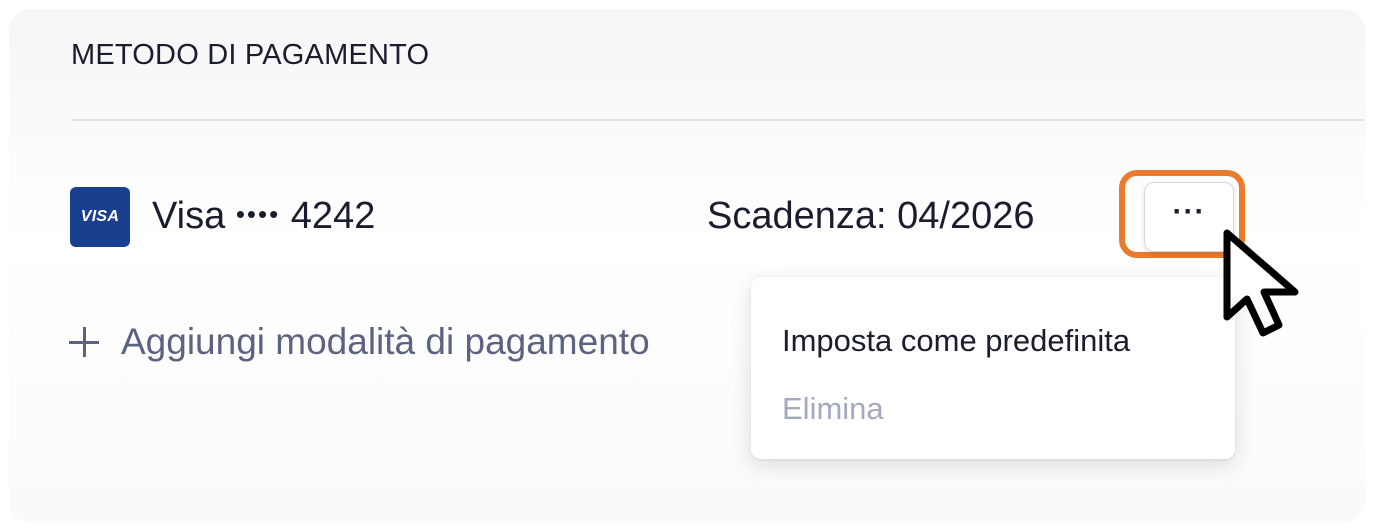  Describe the element at coordinates (718, 120) in the screenshot. I see `section-divider` at that location.